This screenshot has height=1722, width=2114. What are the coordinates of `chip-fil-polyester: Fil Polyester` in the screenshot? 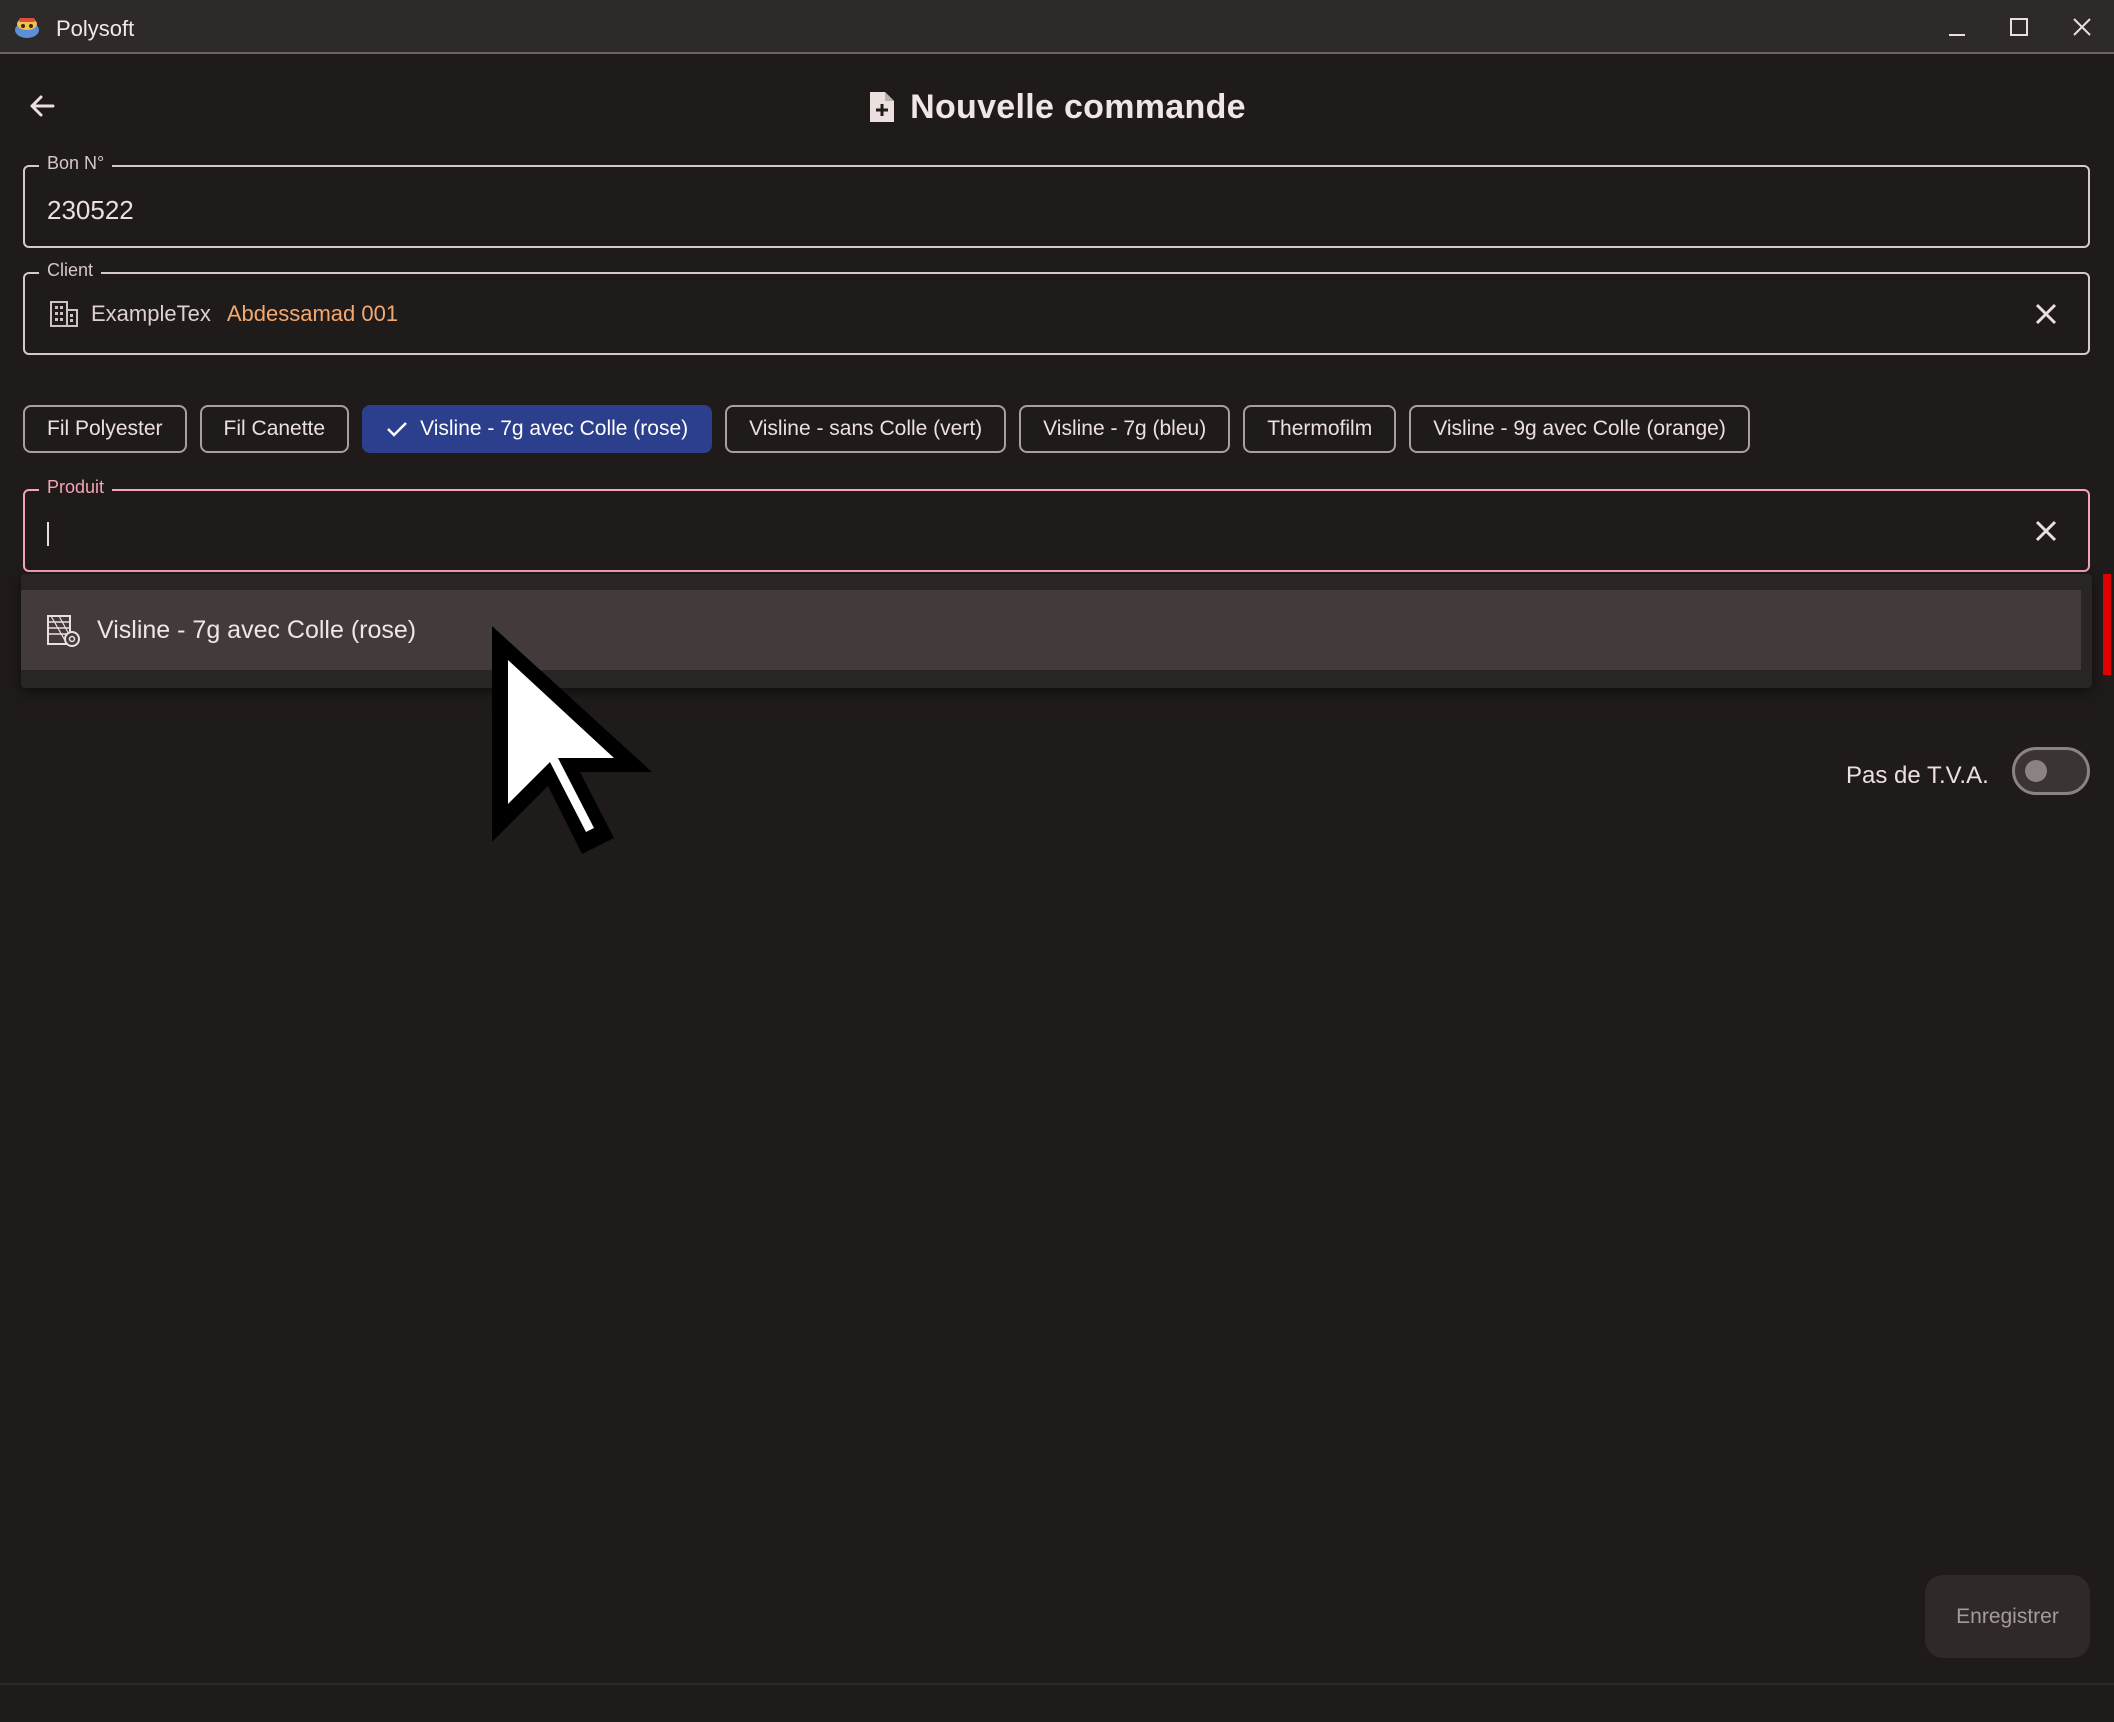 It's located at (105, 429).